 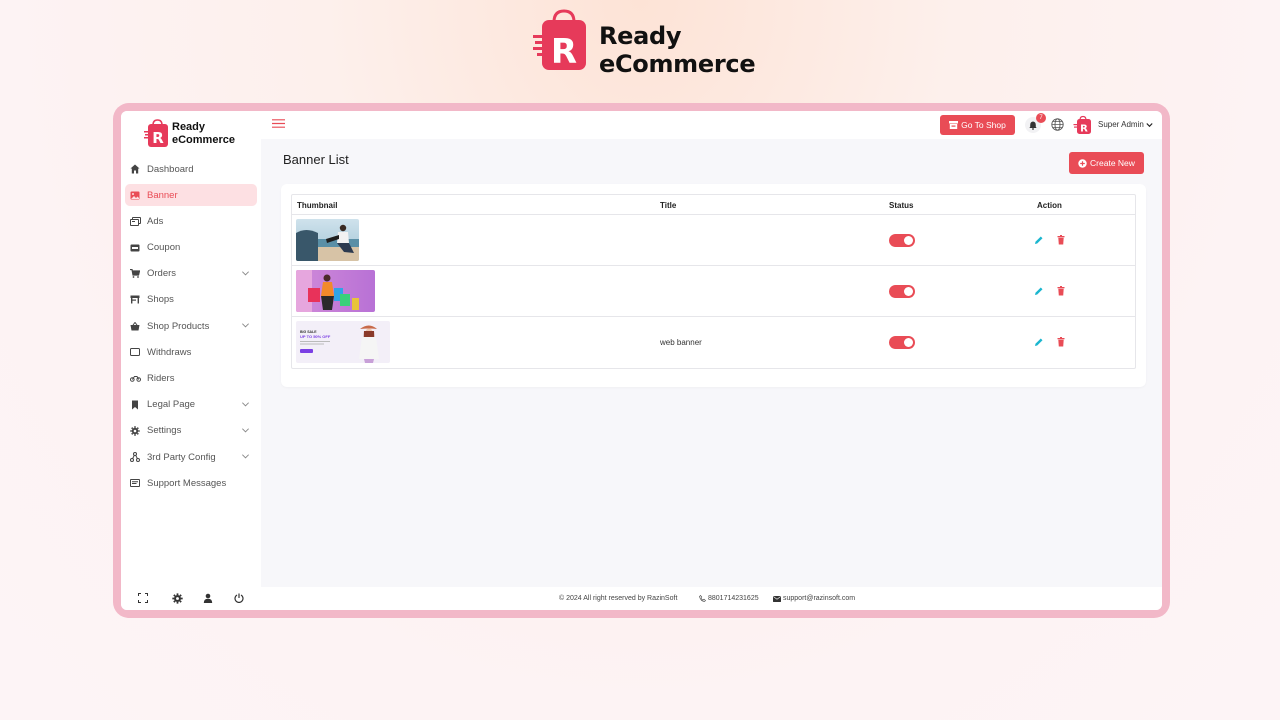 What do you see at coordinates (135, 274) in the screenshot?
I see `cart-icon` at bounding box center [135, 274].